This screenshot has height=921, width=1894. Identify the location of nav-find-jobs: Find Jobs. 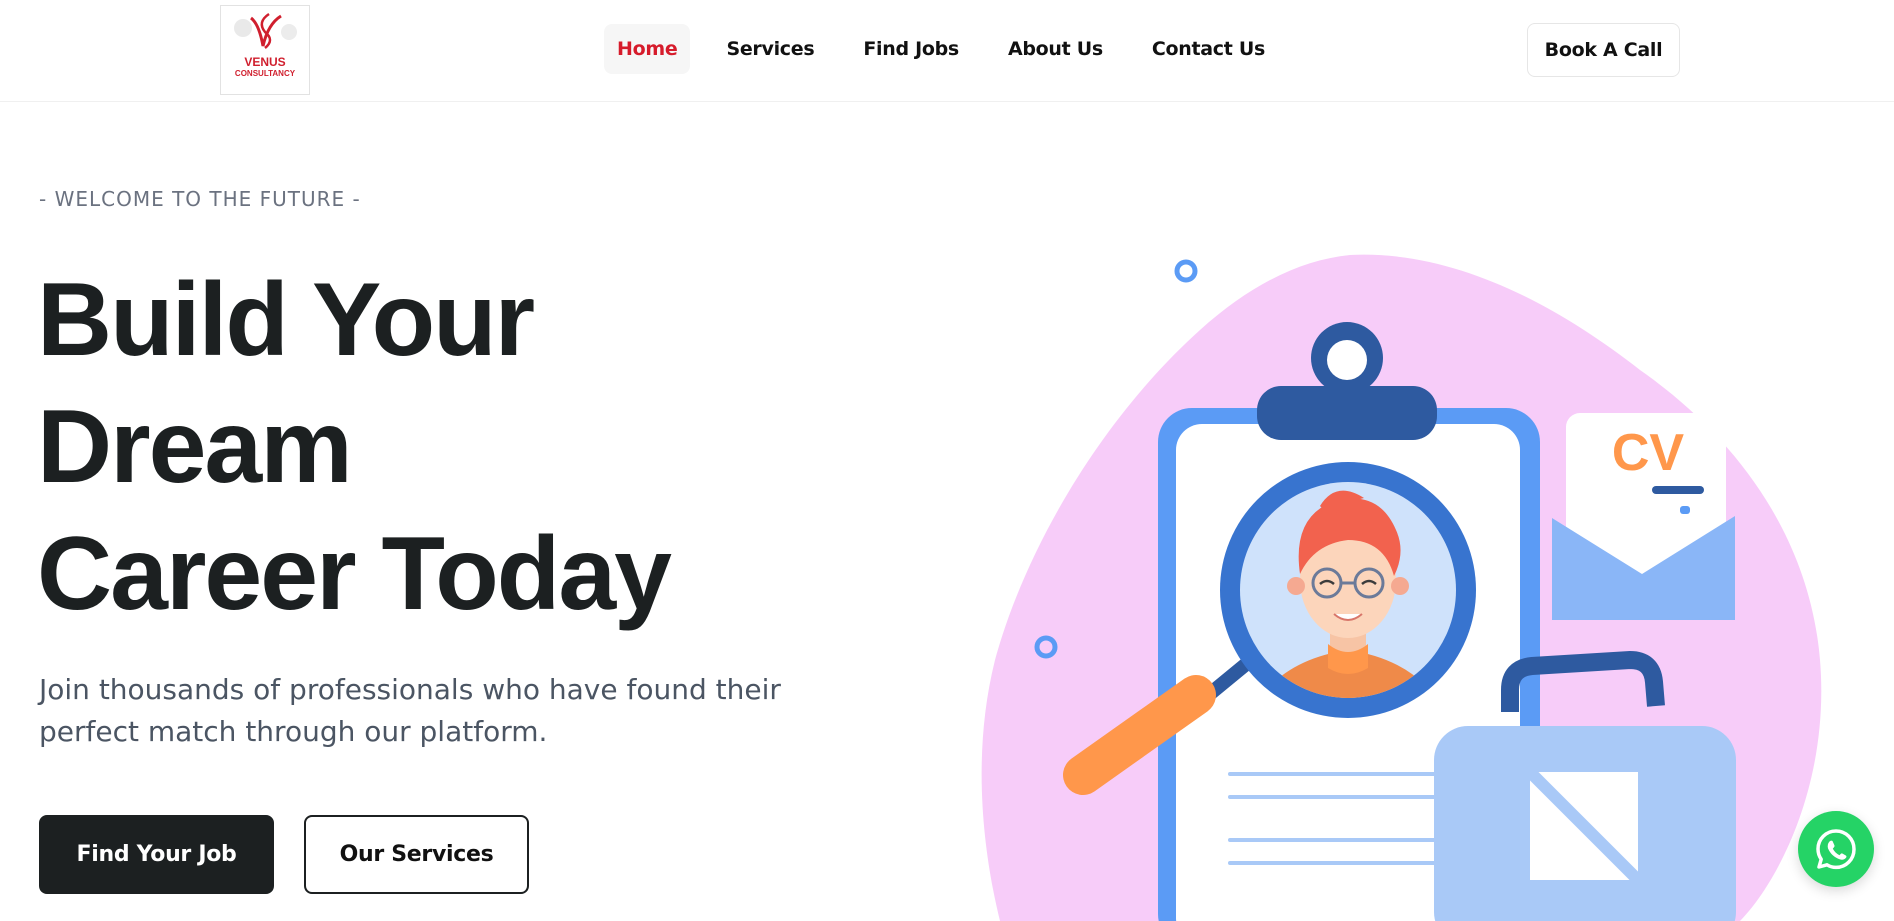
(911, 49).